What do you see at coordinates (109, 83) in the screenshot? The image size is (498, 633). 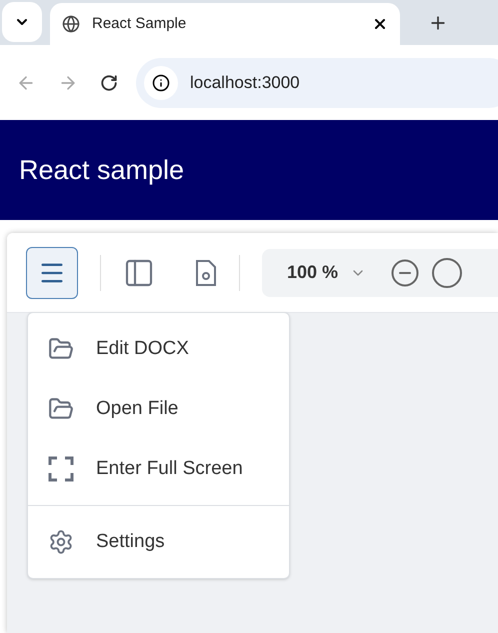 I see `reload-icon` at bounding box center [109, 83].